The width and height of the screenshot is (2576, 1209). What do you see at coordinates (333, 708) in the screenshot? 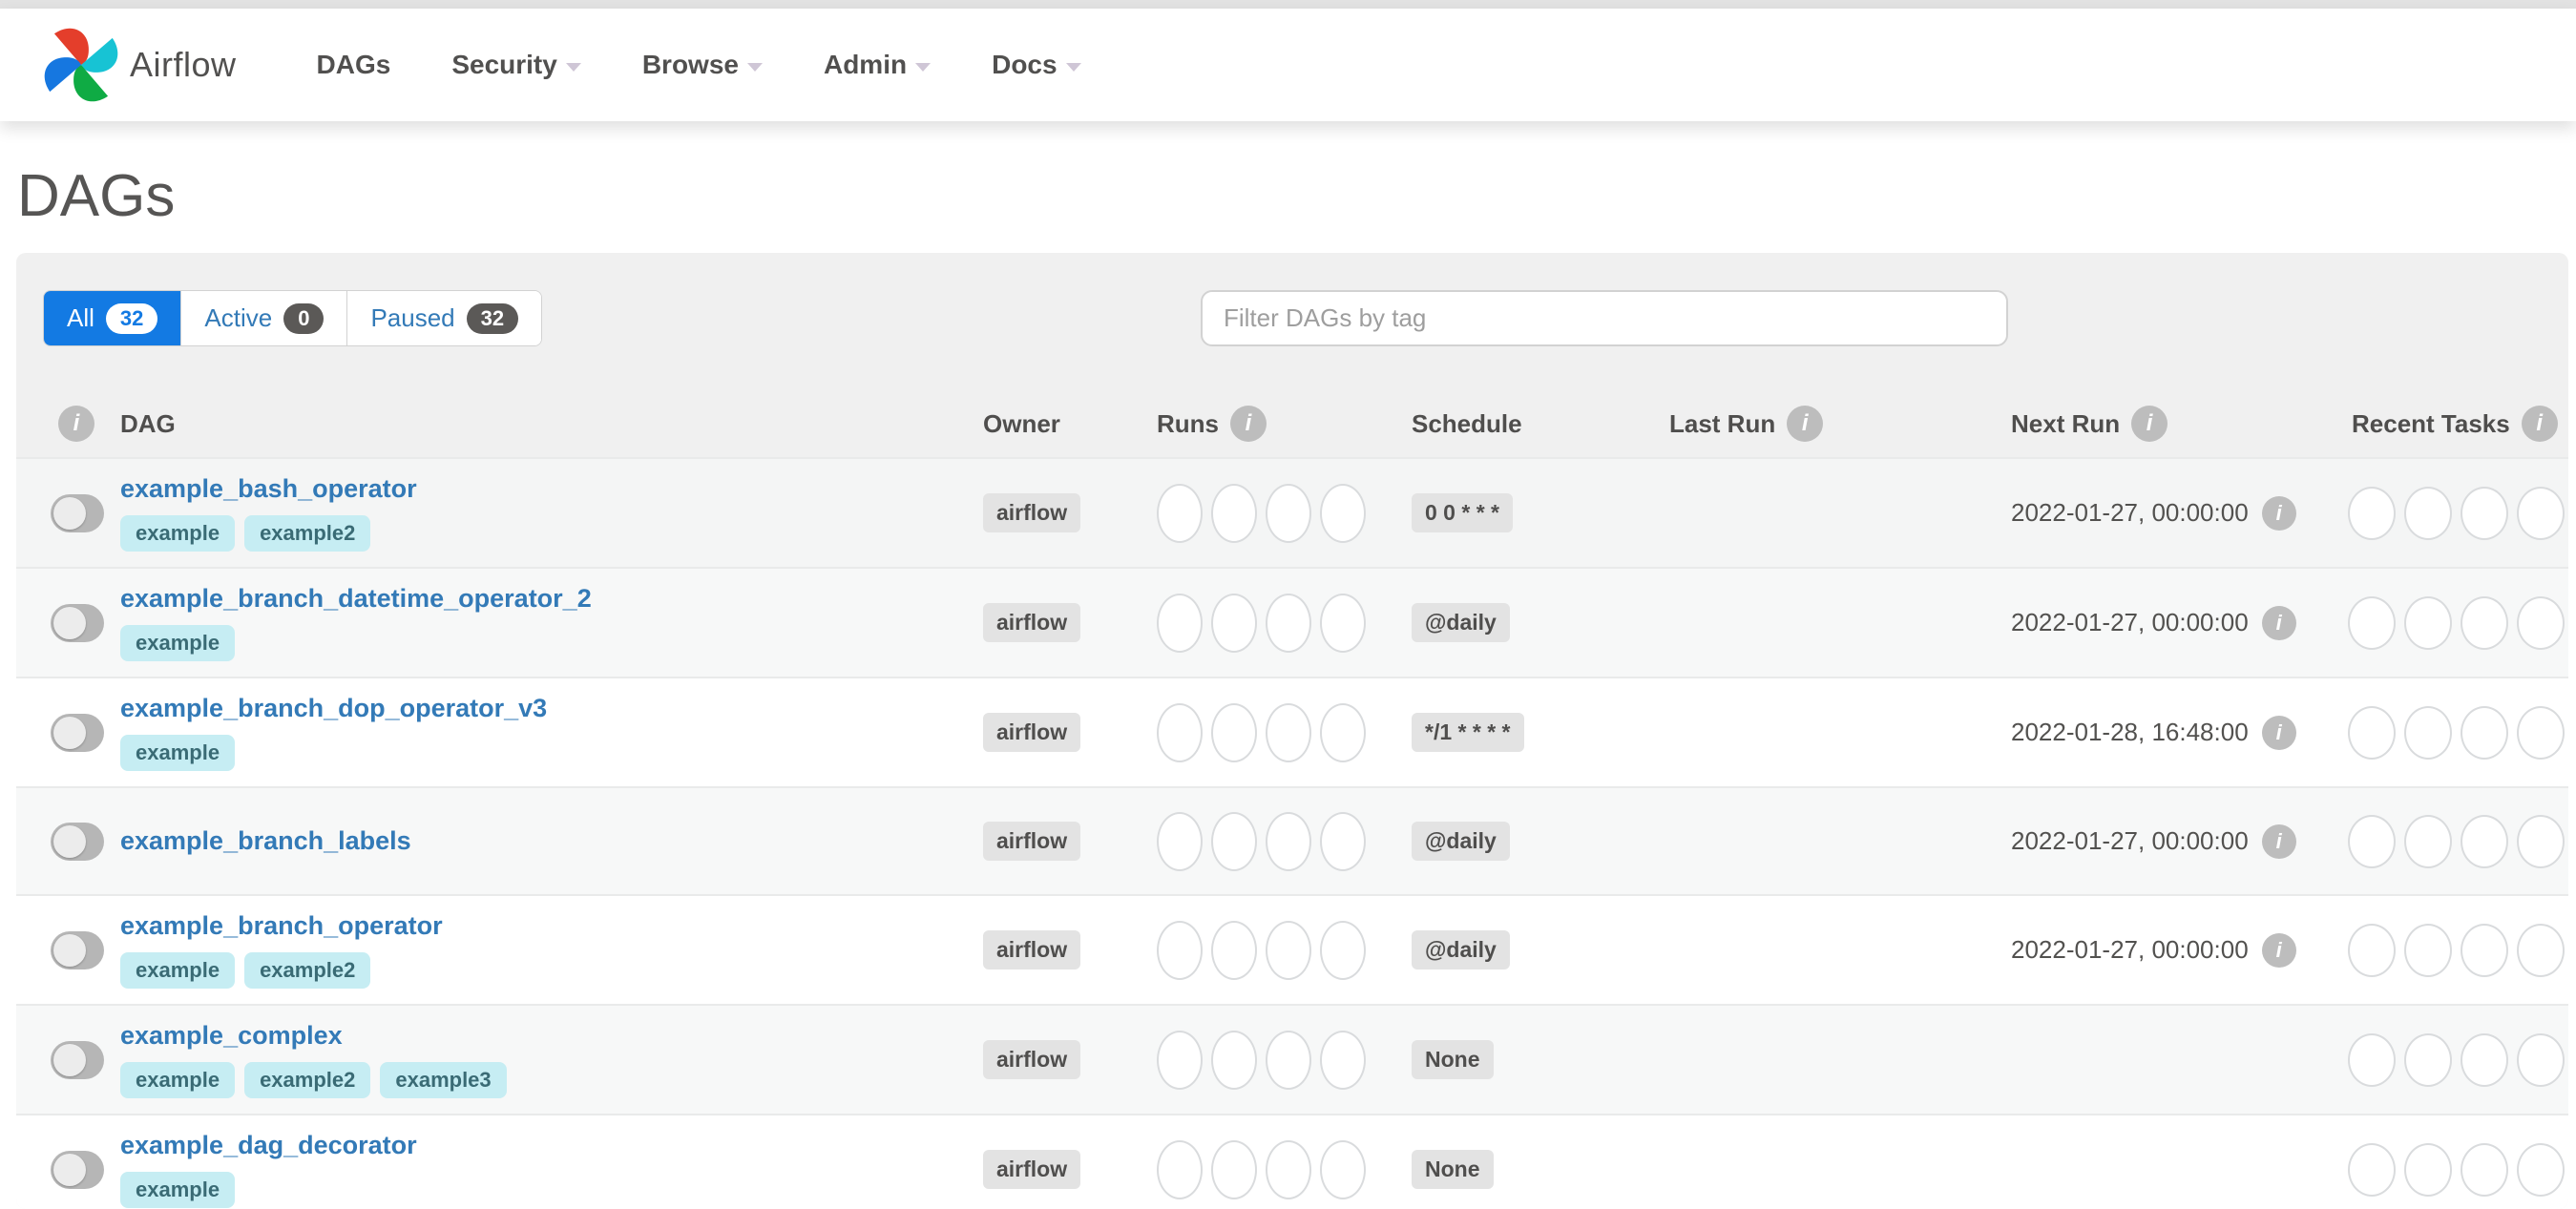
I see `dag-link: example_branch_dop_operator_v3` at bounding box center [333, 708].